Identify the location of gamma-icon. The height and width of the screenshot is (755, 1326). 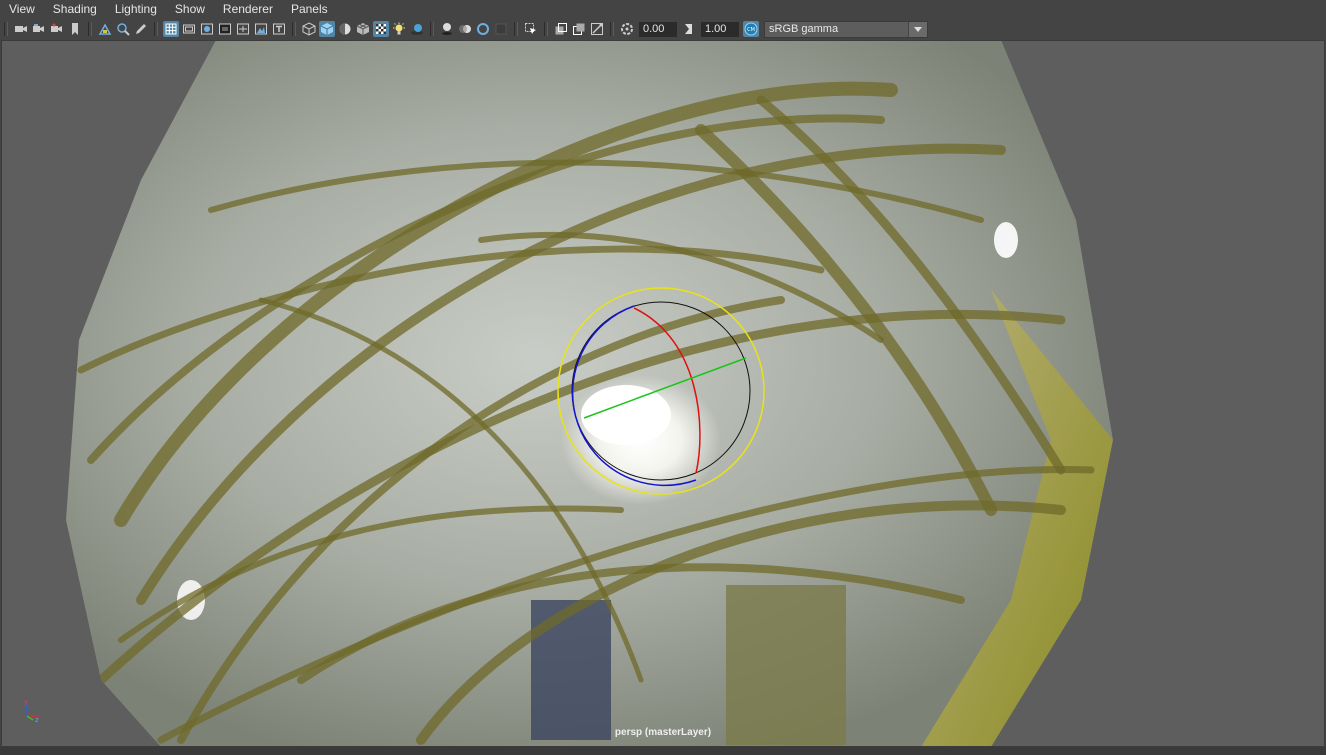
(689, 29).